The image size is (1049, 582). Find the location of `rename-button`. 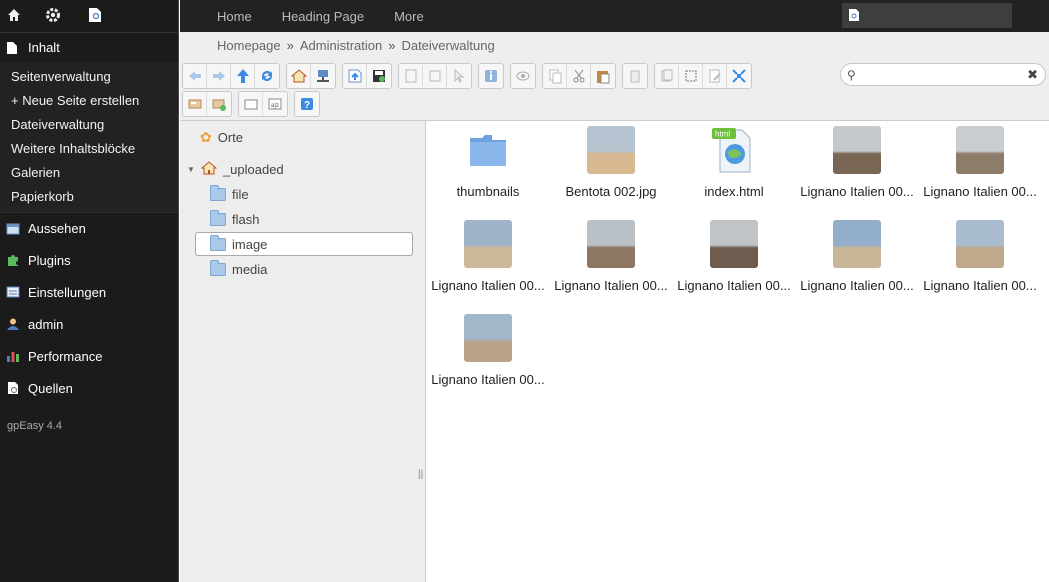

rename-button is located at coordinates (691, 76).